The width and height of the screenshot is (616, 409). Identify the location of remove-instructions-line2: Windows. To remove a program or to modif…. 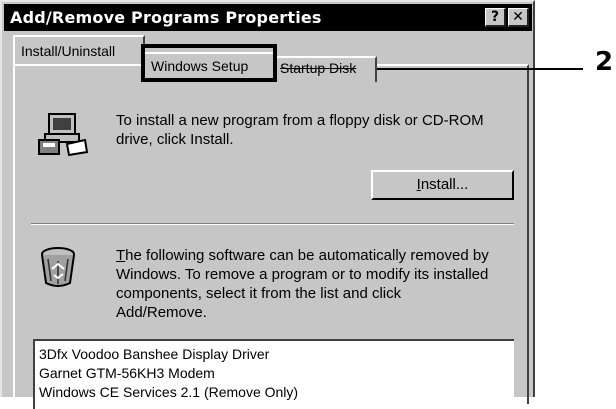
(302, 274).